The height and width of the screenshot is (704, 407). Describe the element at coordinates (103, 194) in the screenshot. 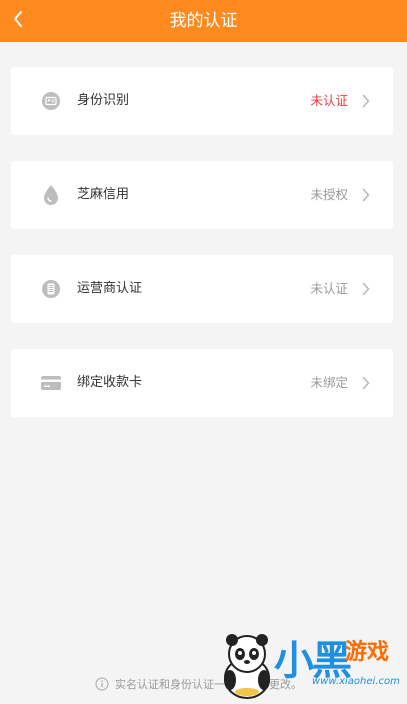

I see `auth-item-label: 芝麻信用` at that location.